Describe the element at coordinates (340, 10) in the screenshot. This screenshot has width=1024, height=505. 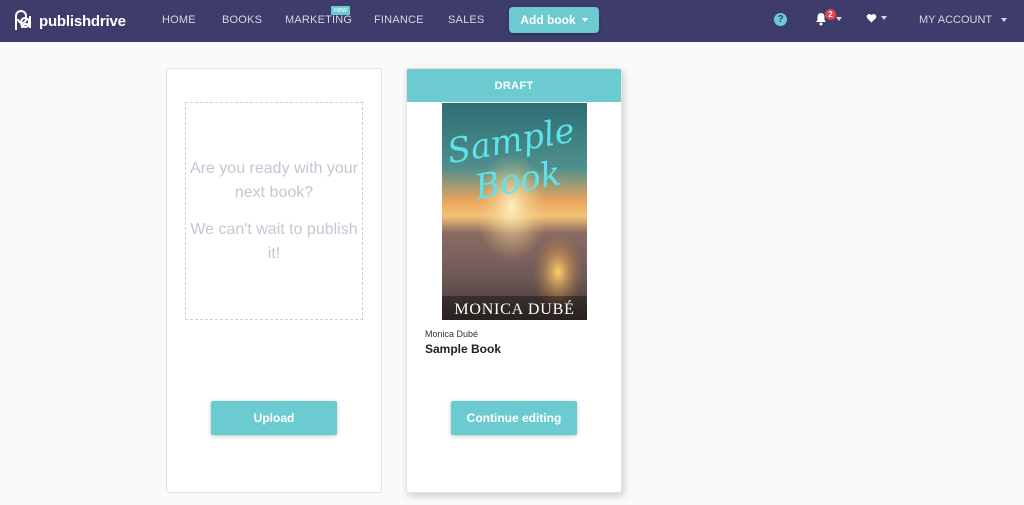
I see `new-badge: new` at that location.